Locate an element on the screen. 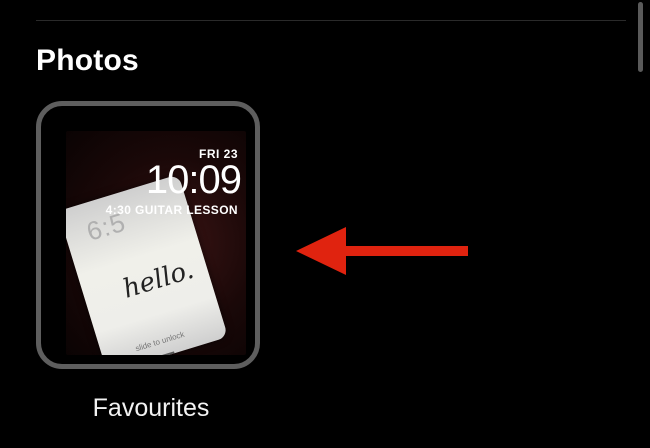 The width and height of the screenshot is (650, 448). photo-phone-home-indicator is located at coordinates (167, 353).